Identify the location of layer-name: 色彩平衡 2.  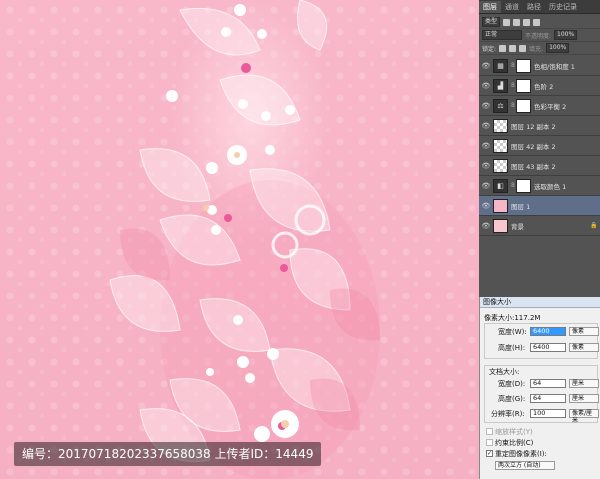
(550, 106).